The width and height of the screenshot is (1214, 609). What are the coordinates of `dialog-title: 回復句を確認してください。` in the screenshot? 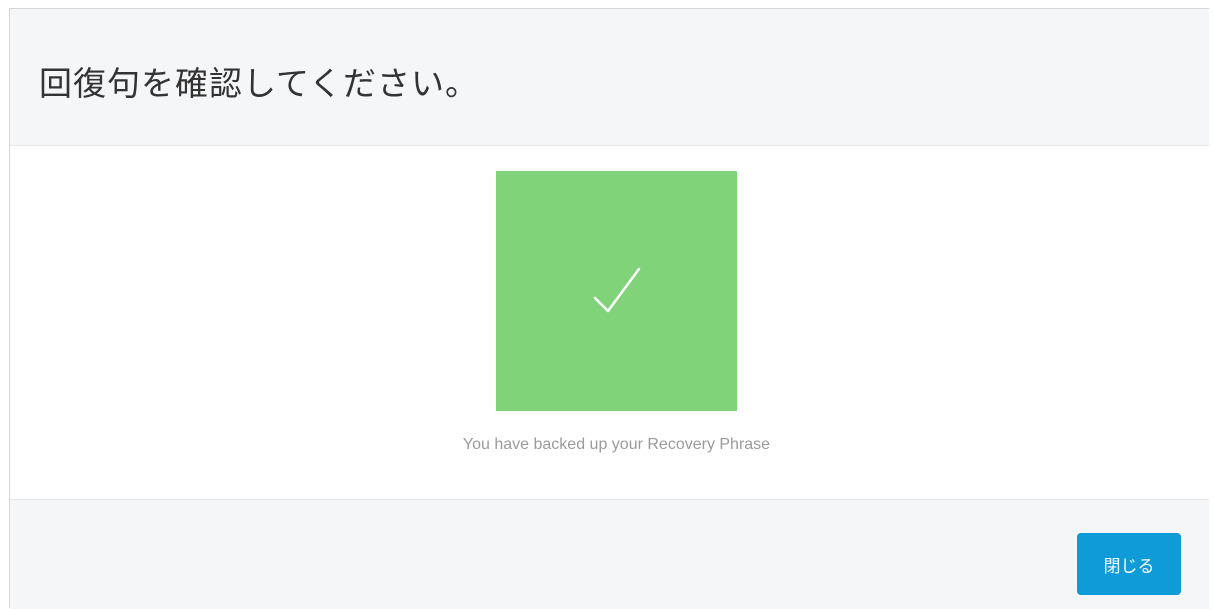 It's located at (259, 83).